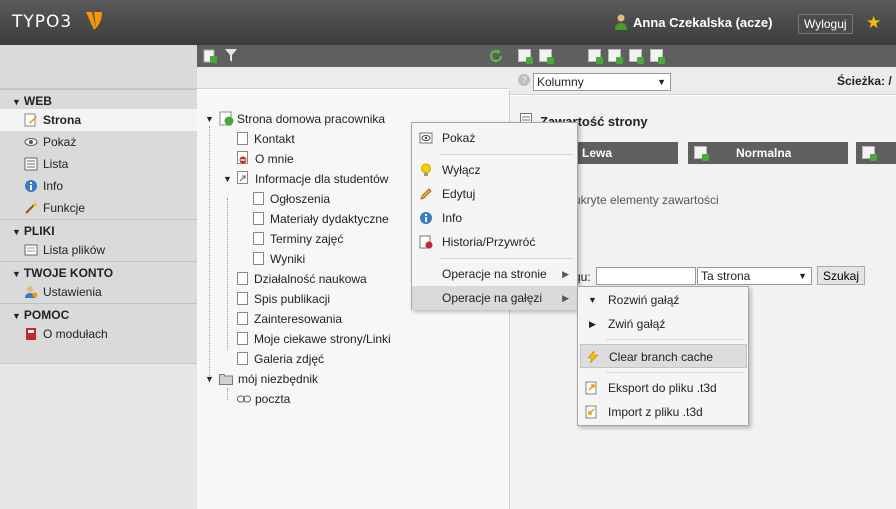 The height and width of the screenshot is (509, 896). I want to click on view-page-icon, so click(595, 56).